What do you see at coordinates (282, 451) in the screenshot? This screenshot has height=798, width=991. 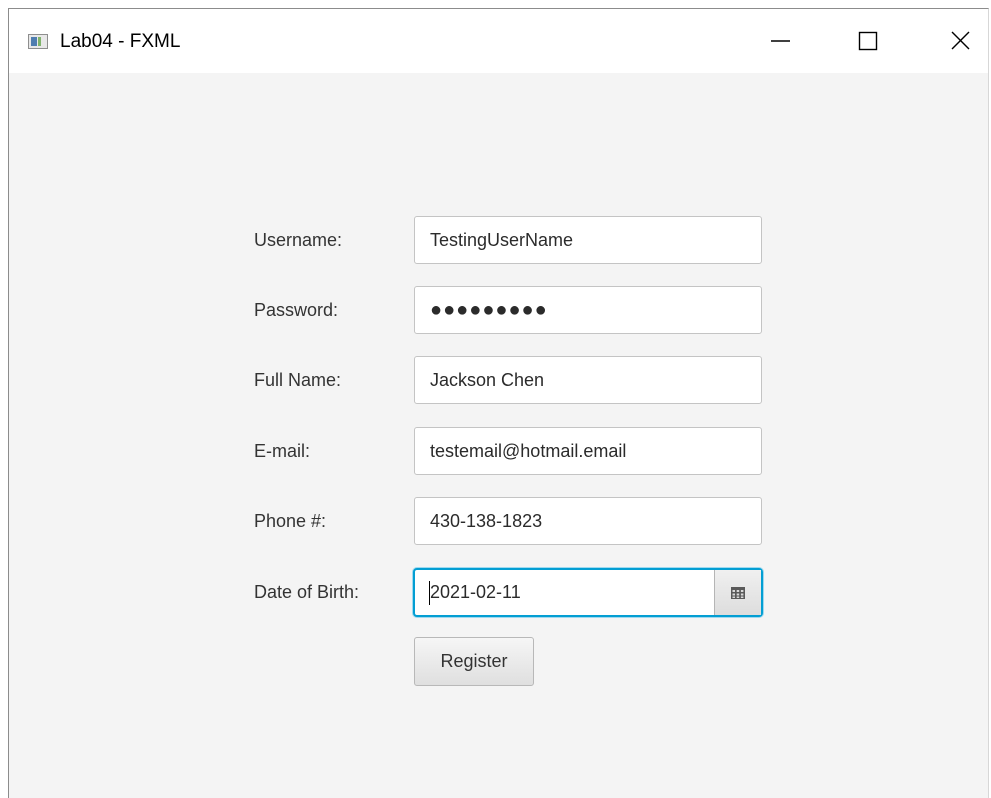 I see `email-label: E-mail:` at bounding box center [282, 451].